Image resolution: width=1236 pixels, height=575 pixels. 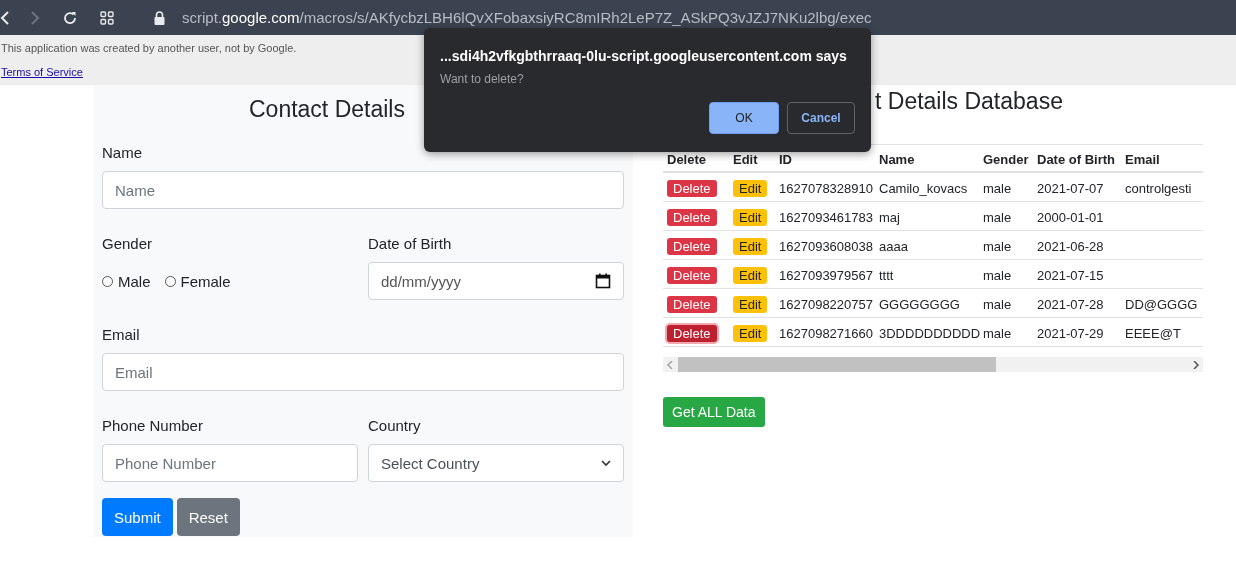 I want to click on field-label: Name, so click(x=122, y=152).